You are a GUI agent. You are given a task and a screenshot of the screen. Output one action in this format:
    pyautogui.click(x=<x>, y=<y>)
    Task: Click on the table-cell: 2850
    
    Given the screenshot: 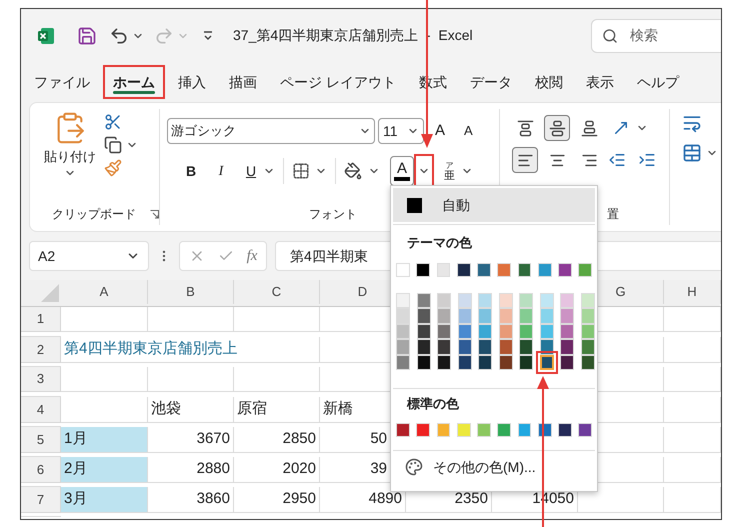 What is the action you would take?
    pyautogui.click(x=277, y=440)
    